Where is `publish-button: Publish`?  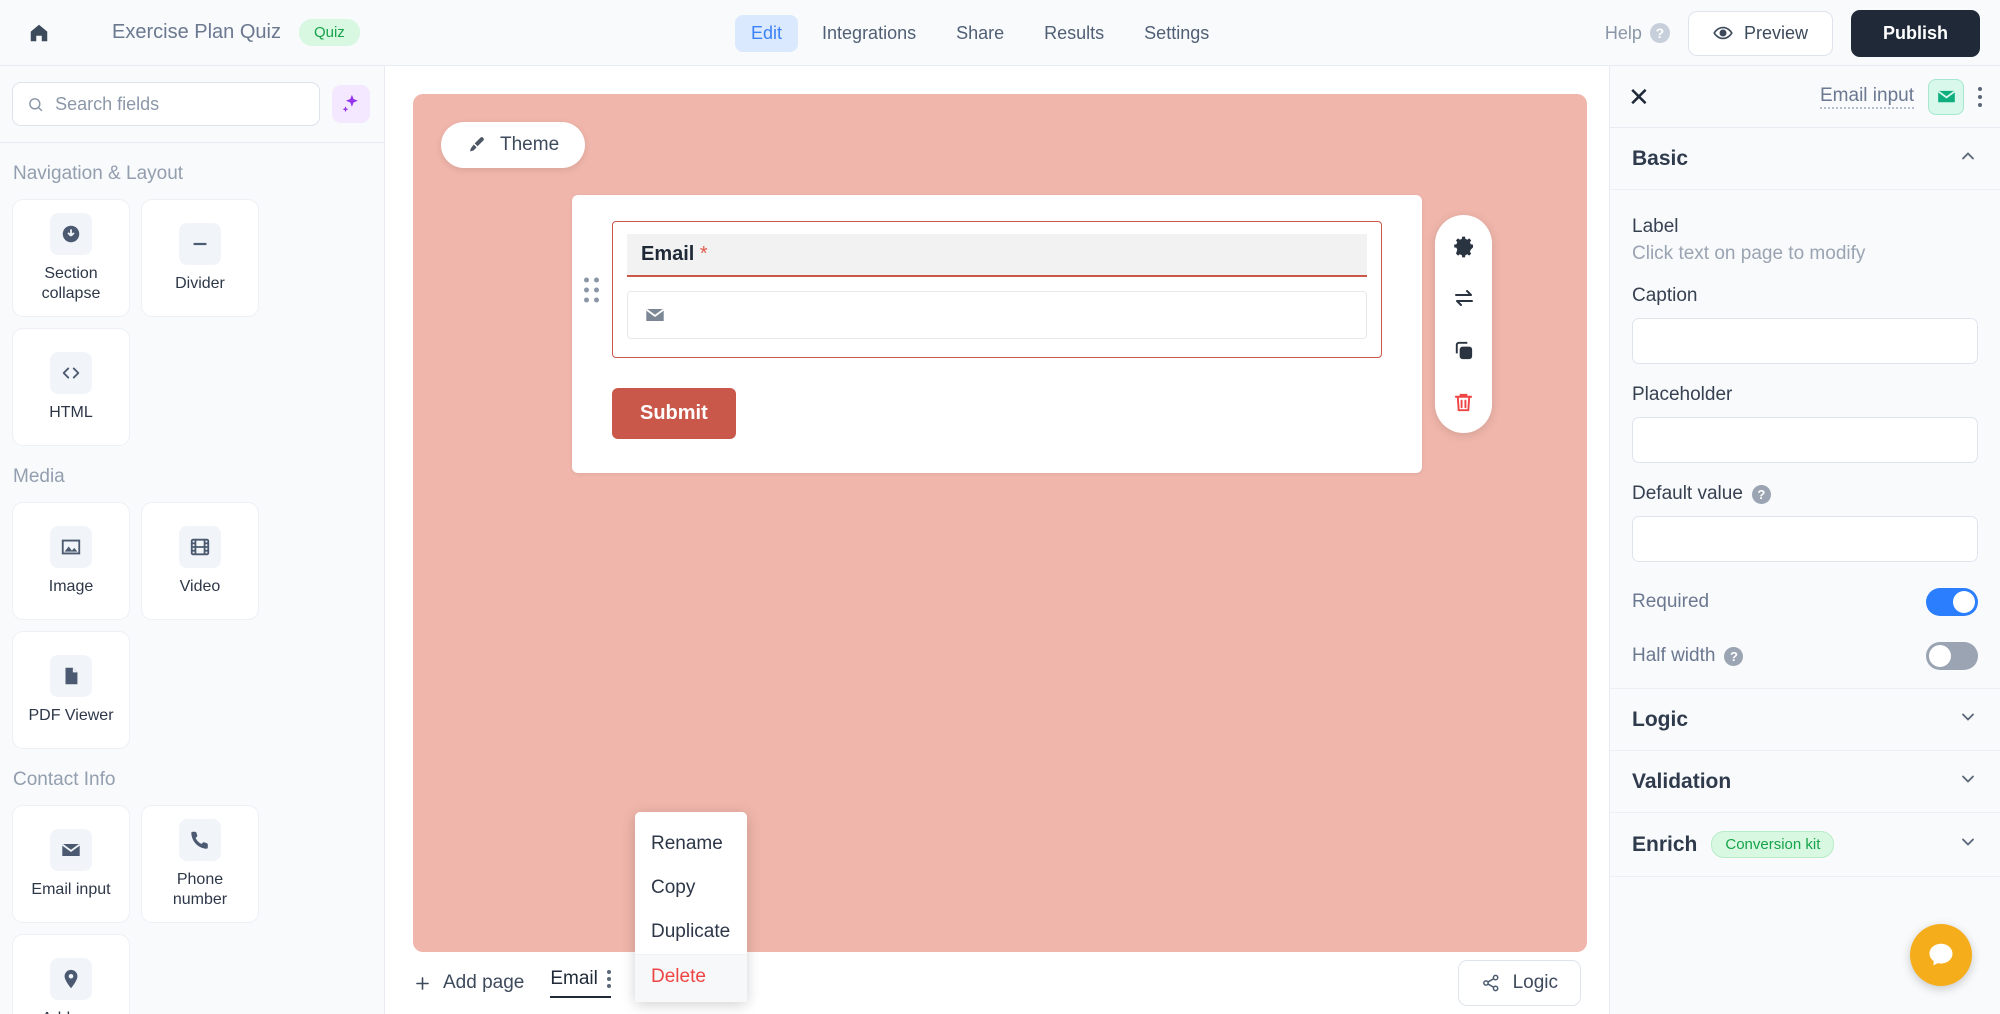
publish-button: Publish is located at coordinates (1915, 33).